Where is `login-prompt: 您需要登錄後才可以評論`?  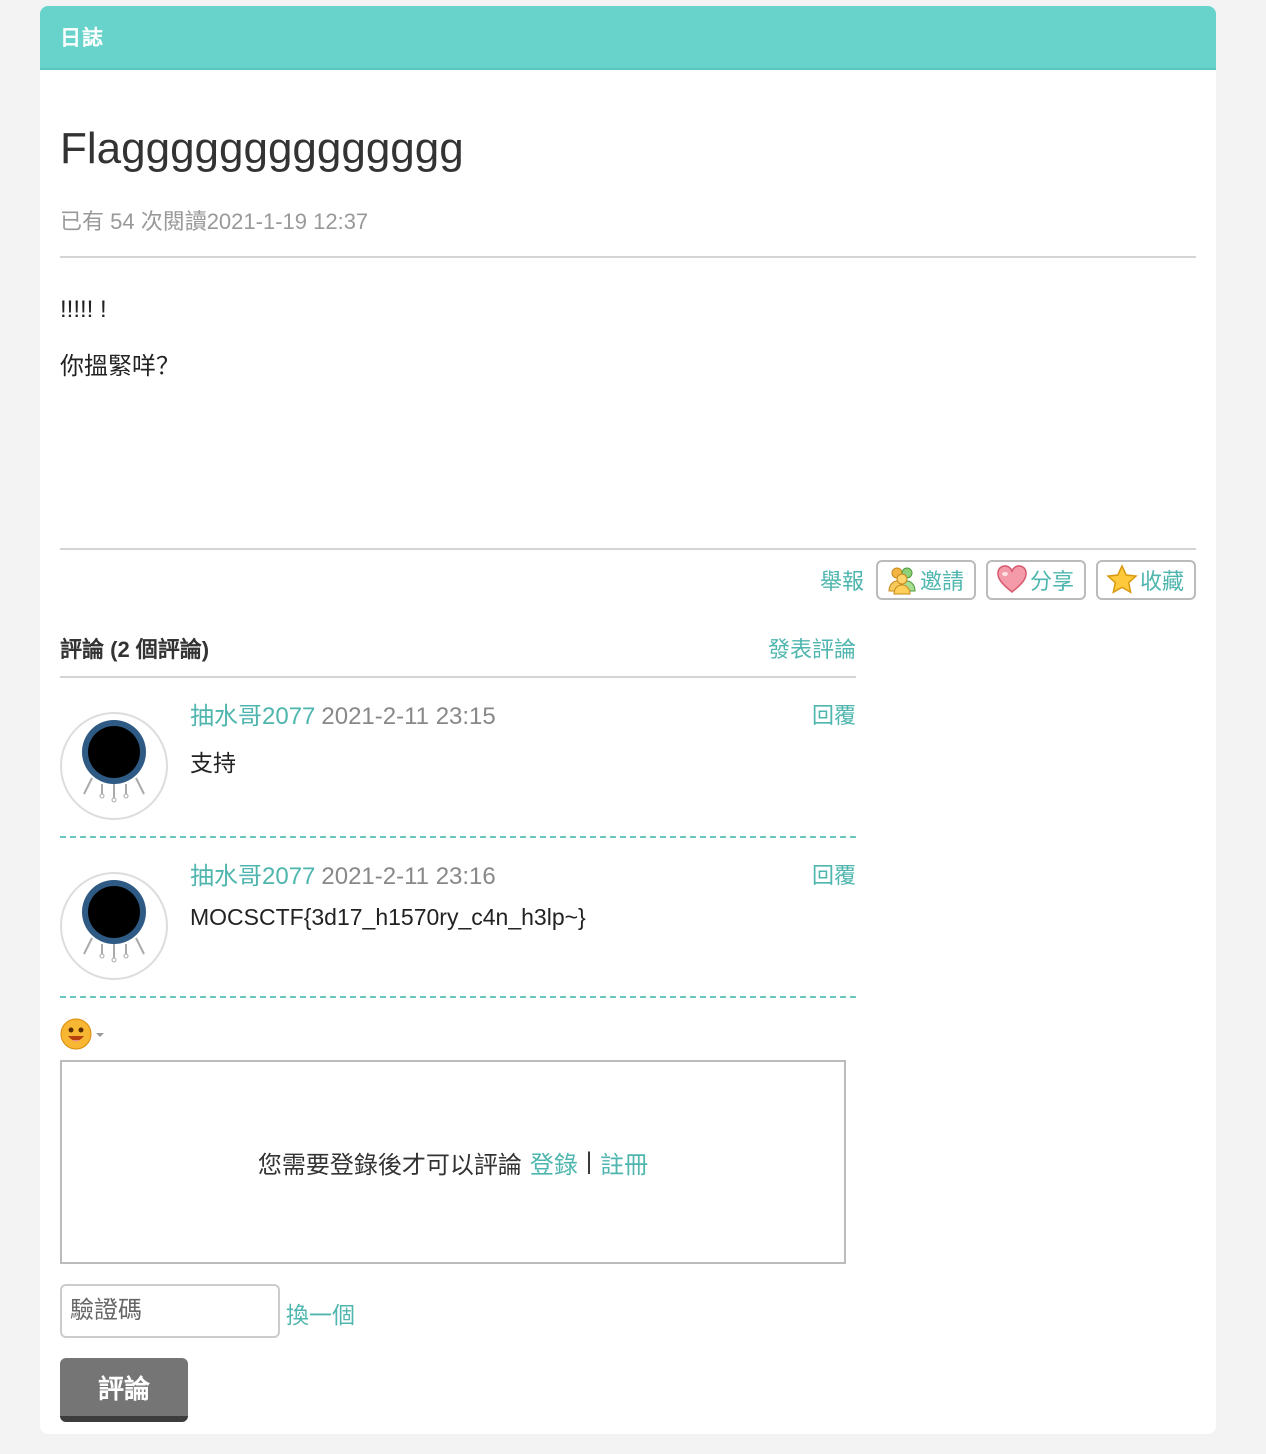 login-prompt: 您需要登錄後才可以評論 is located at coordinates (389, 1165).